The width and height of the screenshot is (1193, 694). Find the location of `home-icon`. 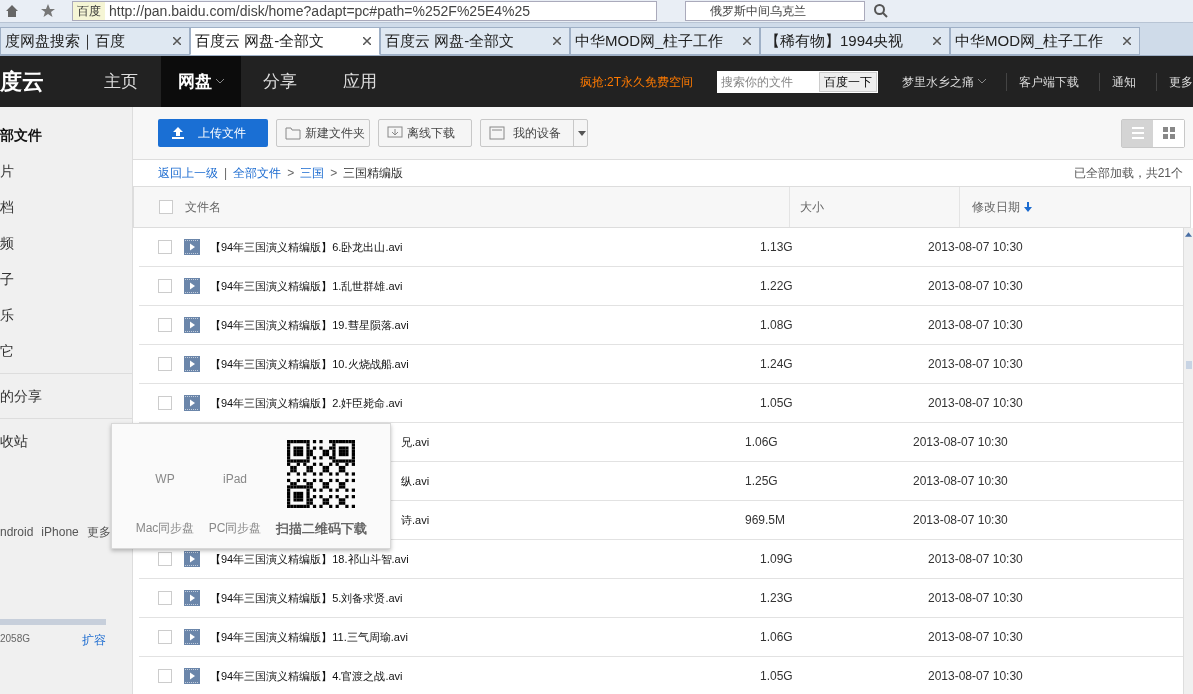

home-icon is located at coordinates (12, 11).